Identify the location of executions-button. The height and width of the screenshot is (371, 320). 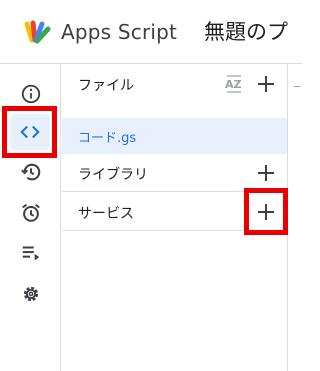
(31, 253).